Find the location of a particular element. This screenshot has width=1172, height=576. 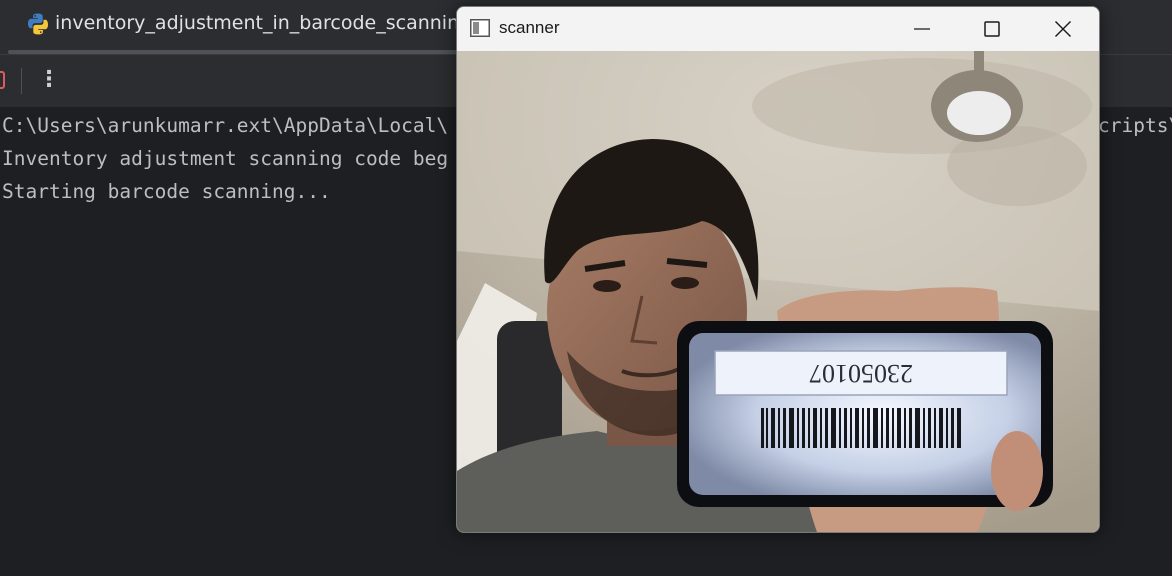

minimize-icon is located at coordinates (922, 29).